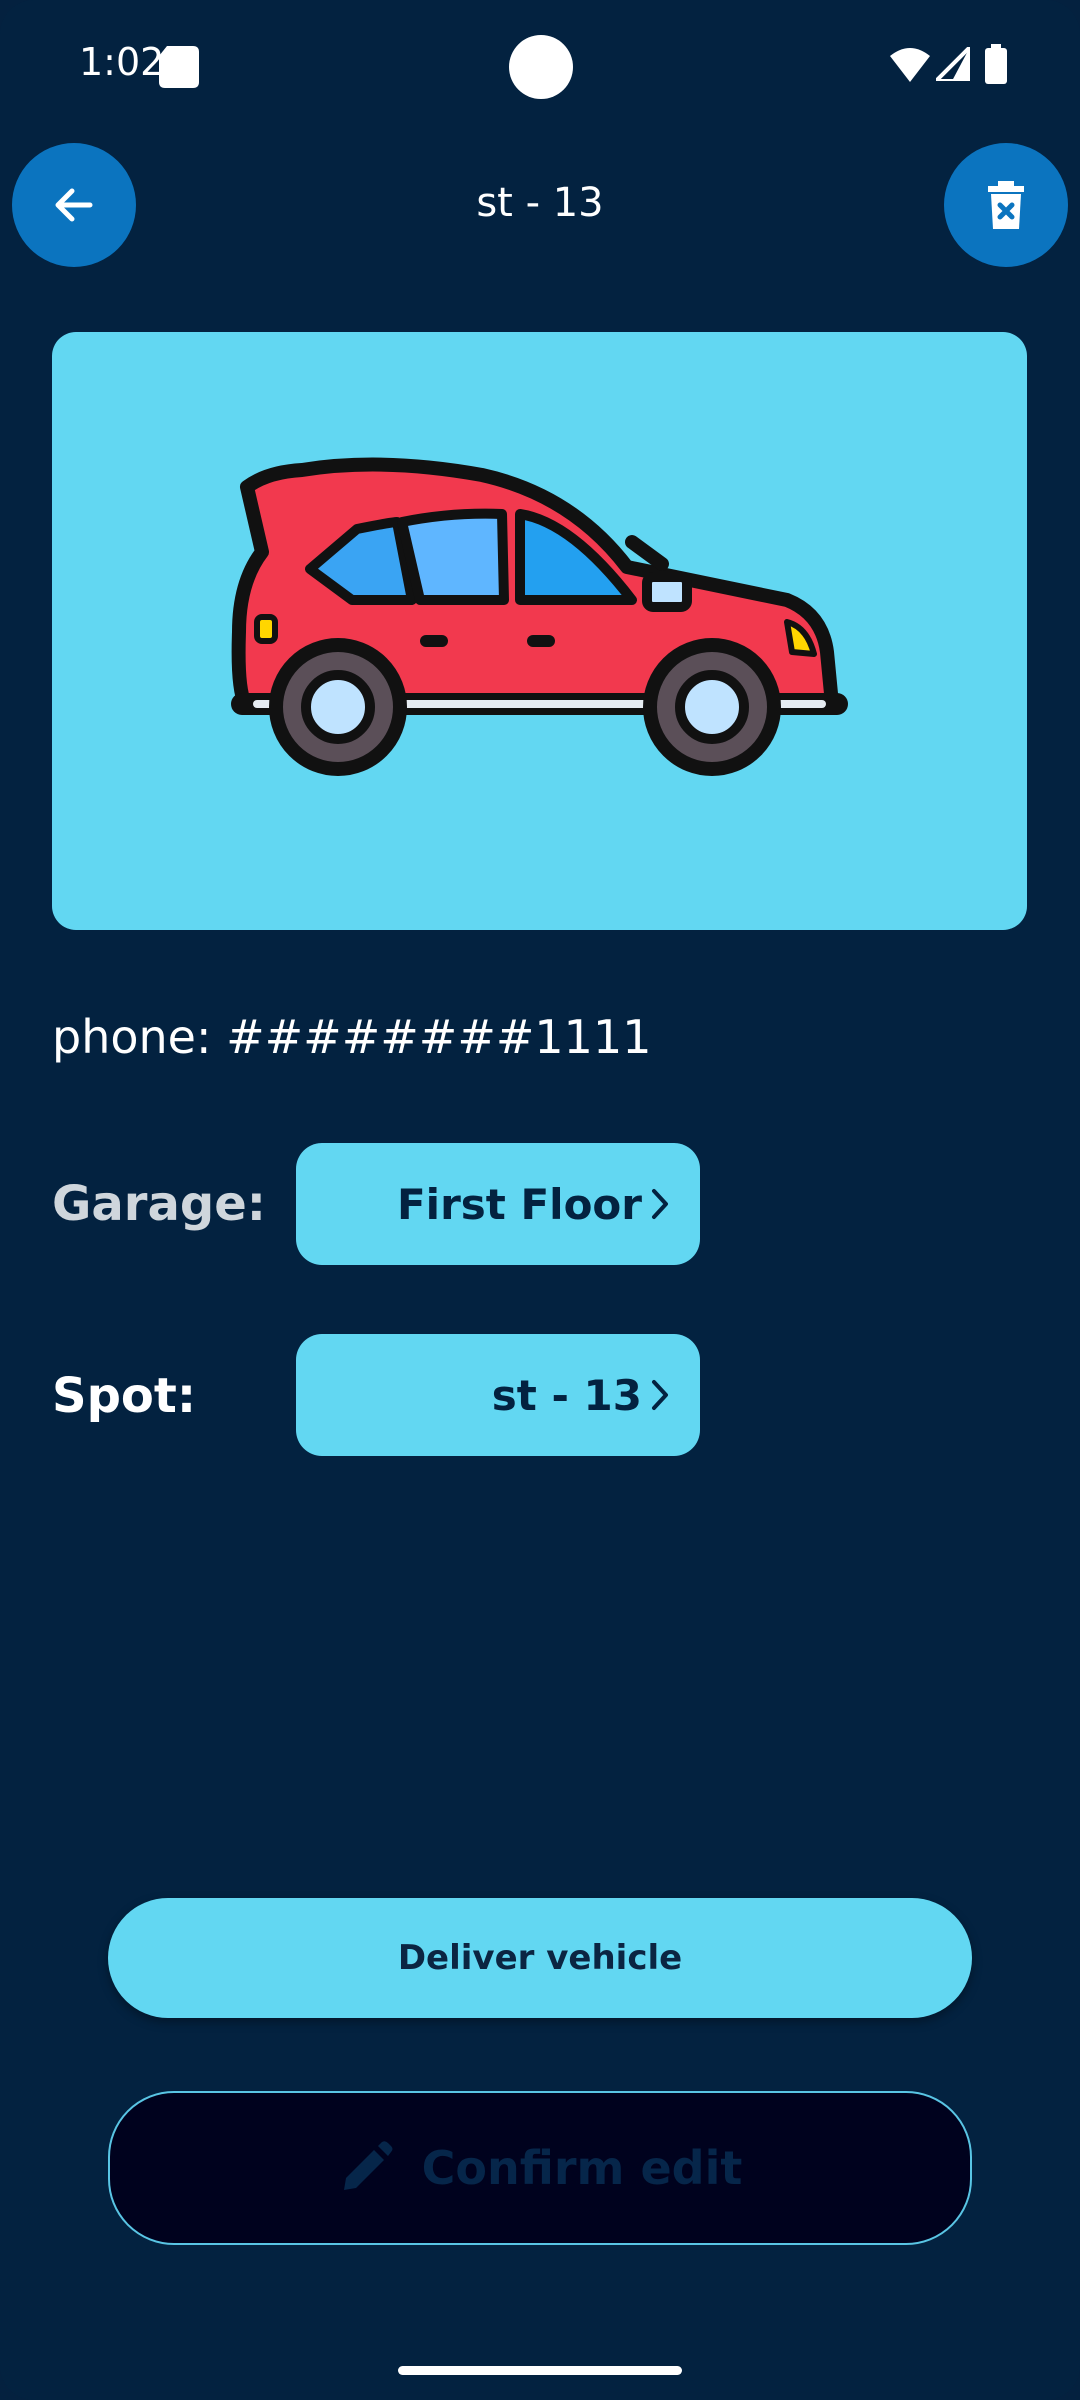 The image size is (1080, 2400). What do you see at coordinates (540, 203) in the screenshot?
I see `page-title: st - 13` at bounding box center [540, 203].